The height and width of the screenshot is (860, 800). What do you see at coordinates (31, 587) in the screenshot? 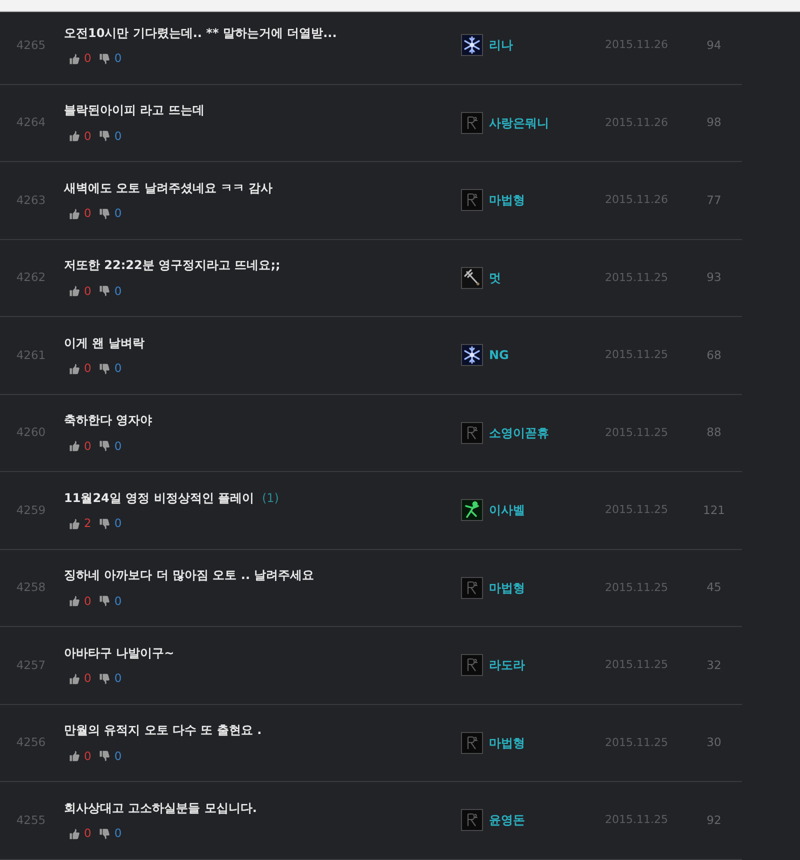
I see `post-number: 4258` at bounding box center [31, 587].